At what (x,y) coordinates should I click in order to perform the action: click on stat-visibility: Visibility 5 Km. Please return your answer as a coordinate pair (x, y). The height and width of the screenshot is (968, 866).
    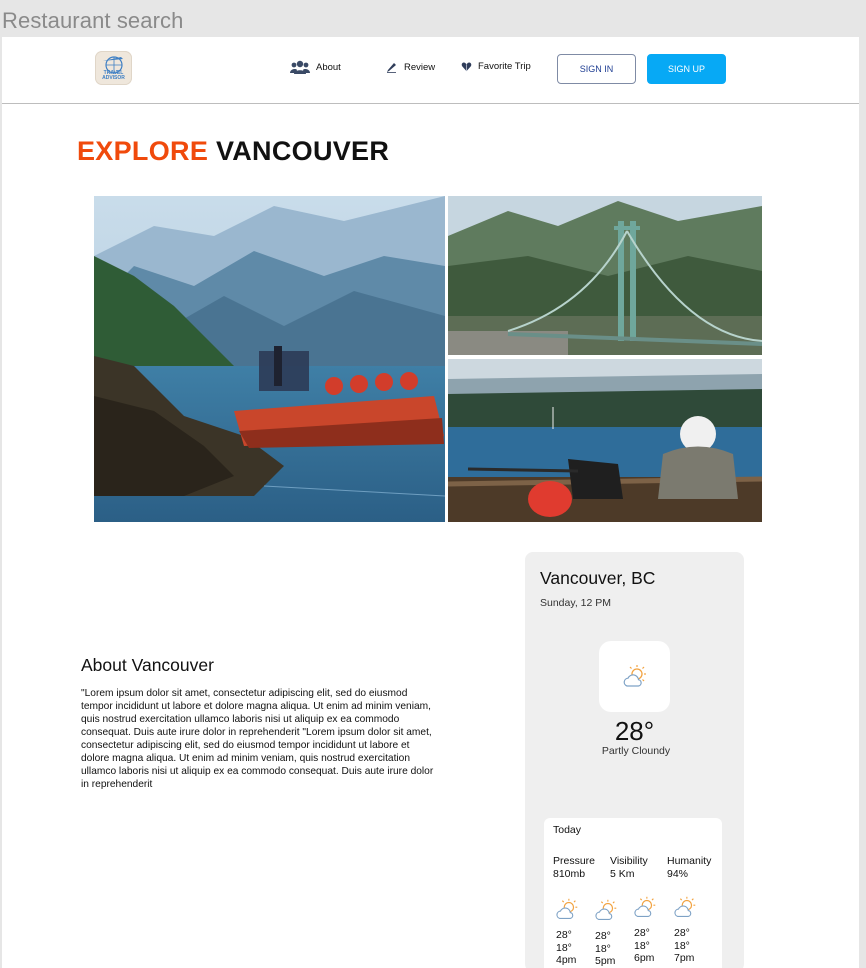
    Looking at the image, I should click on (629, 868).